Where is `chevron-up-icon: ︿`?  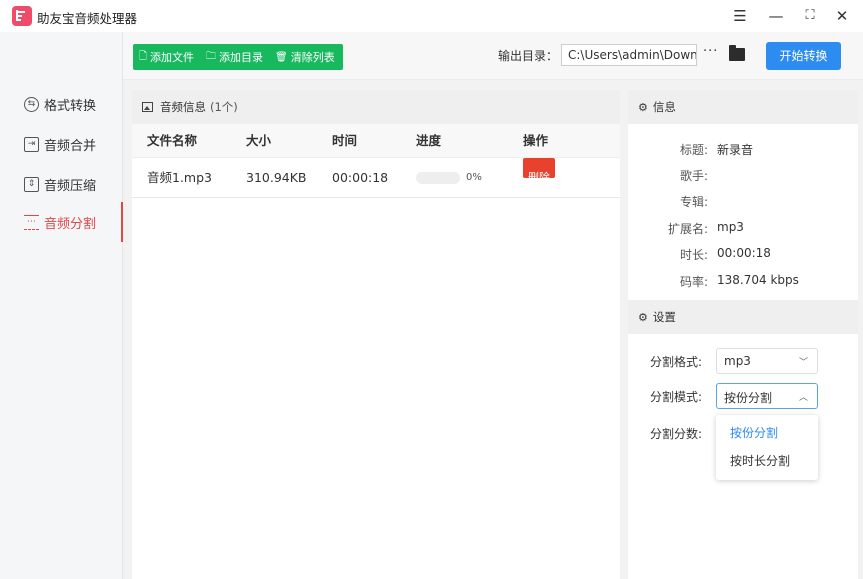 chevron-up-icon: ︿ is located at coordinates (803, 398).